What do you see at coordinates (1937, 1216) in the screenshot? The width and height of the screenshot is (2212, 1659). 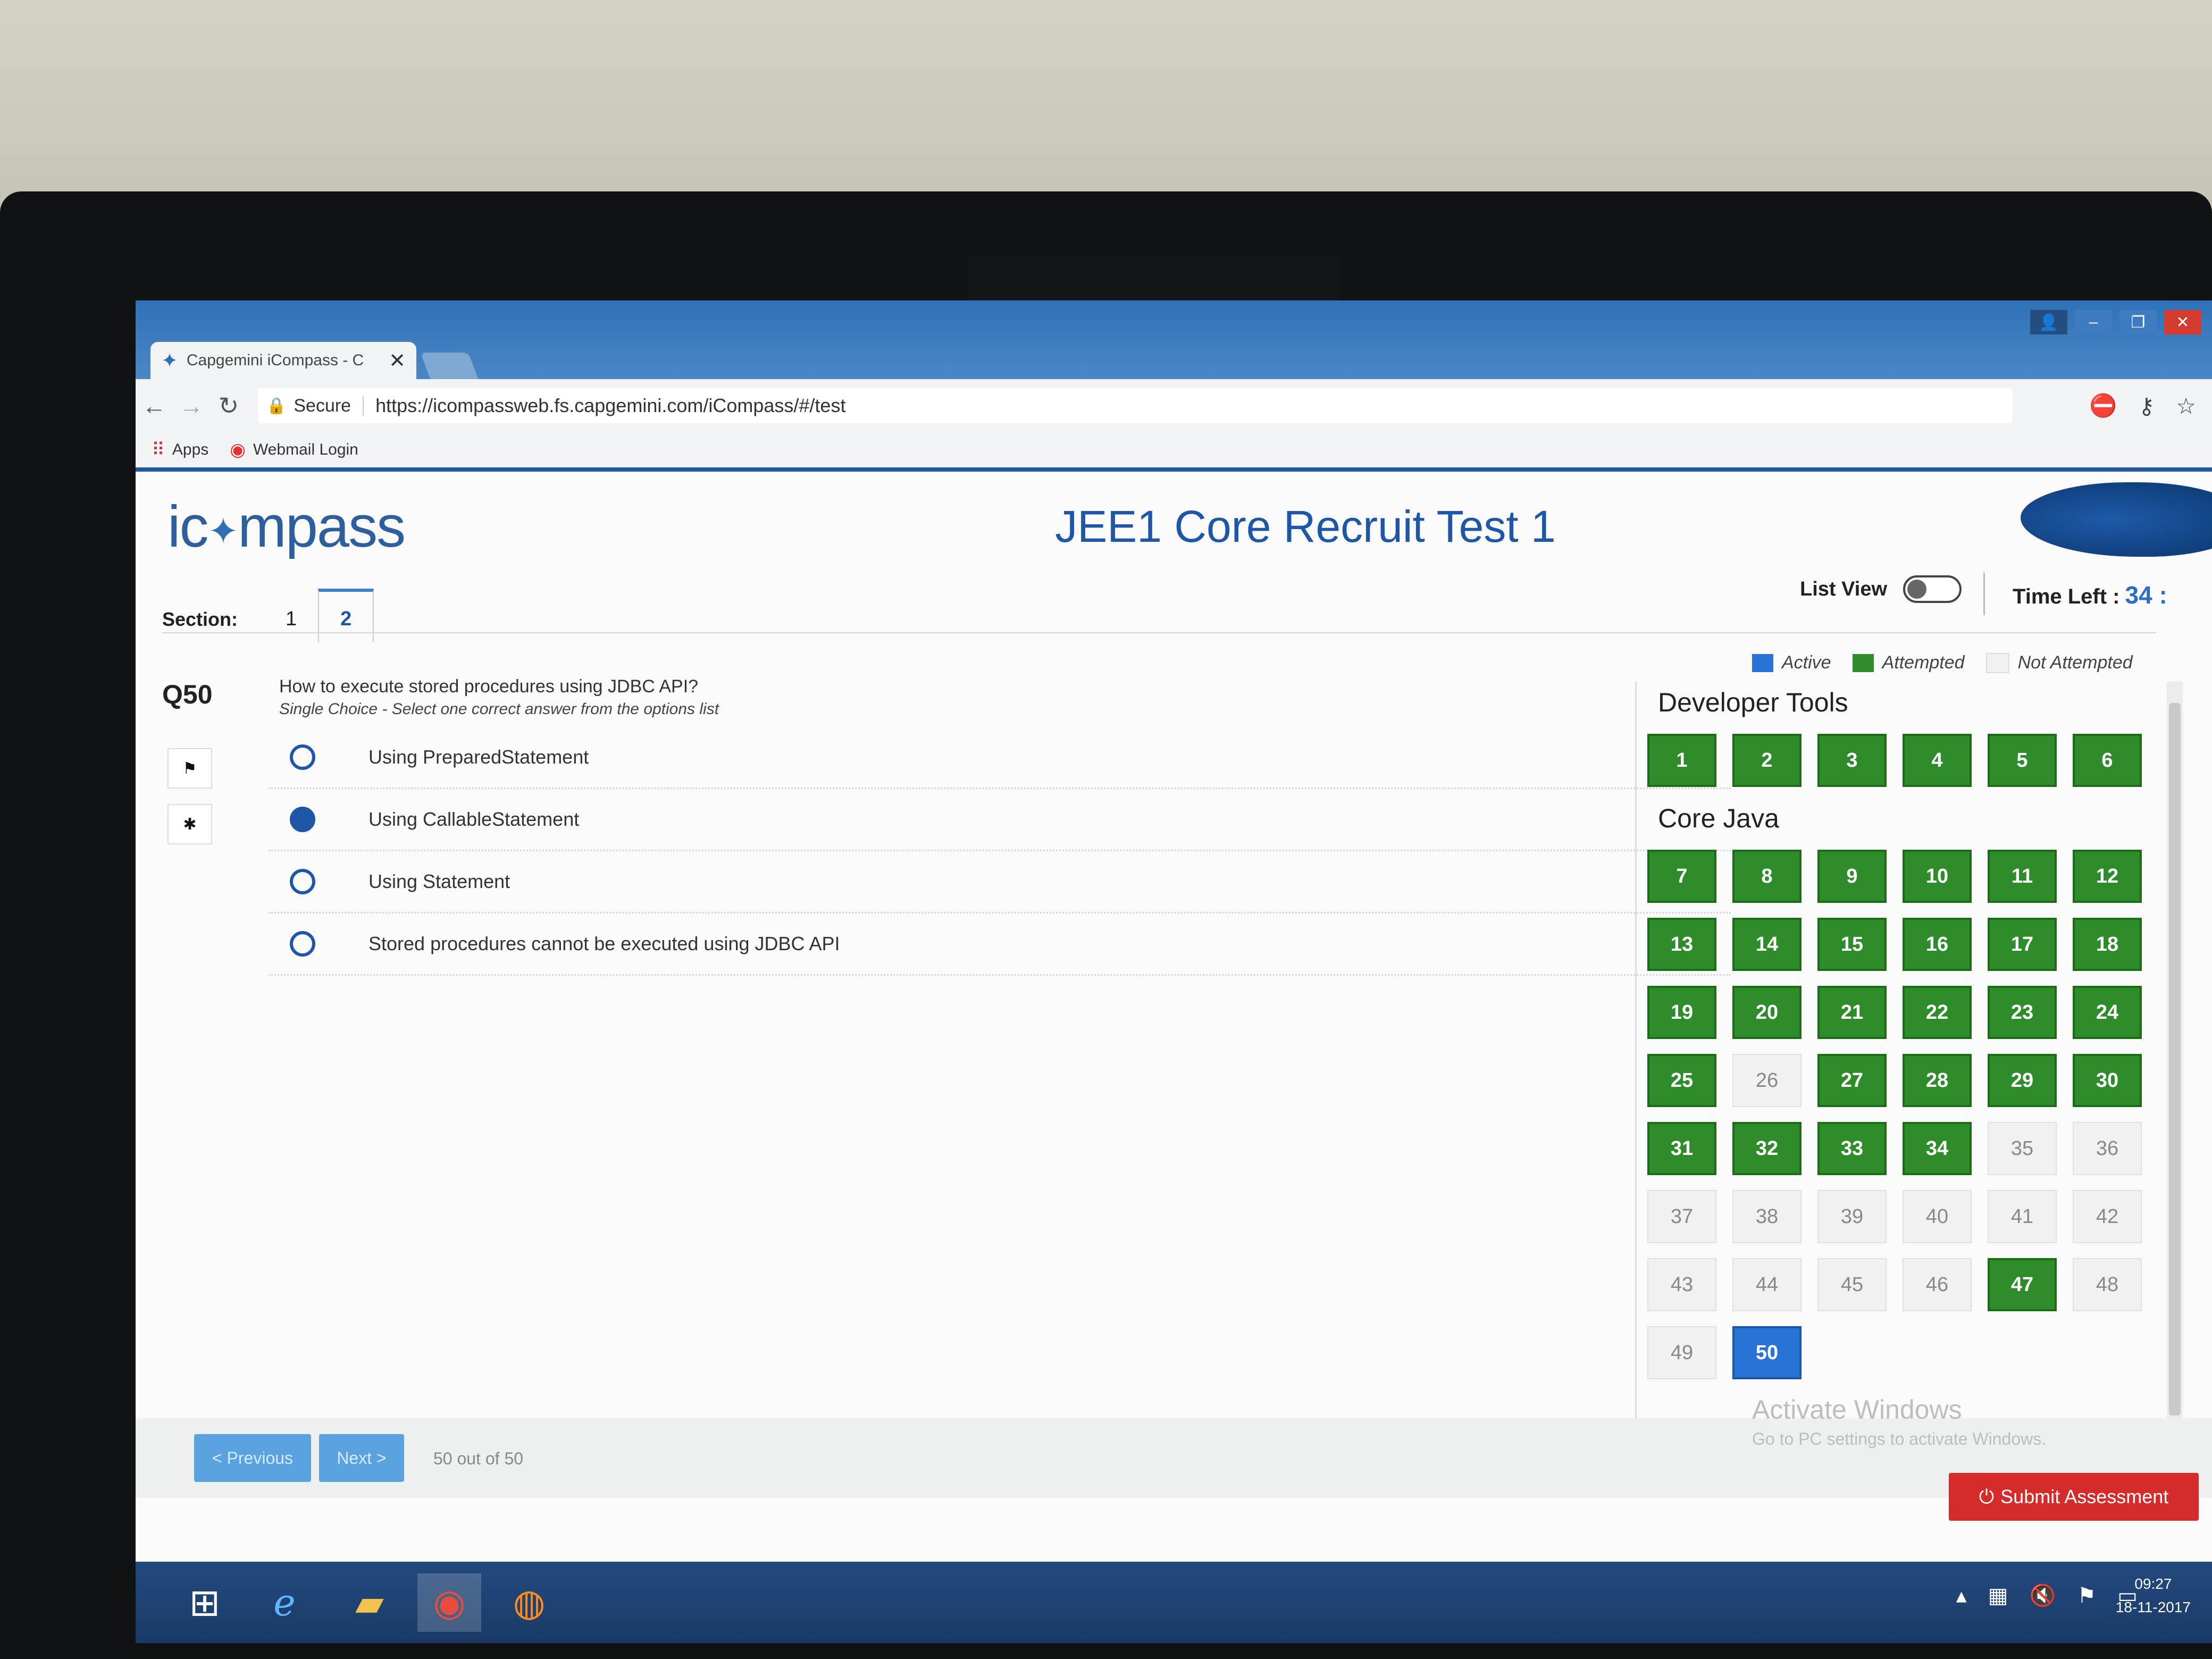 I see `question-button-40: 40` at bounding box center [1937, 1216].